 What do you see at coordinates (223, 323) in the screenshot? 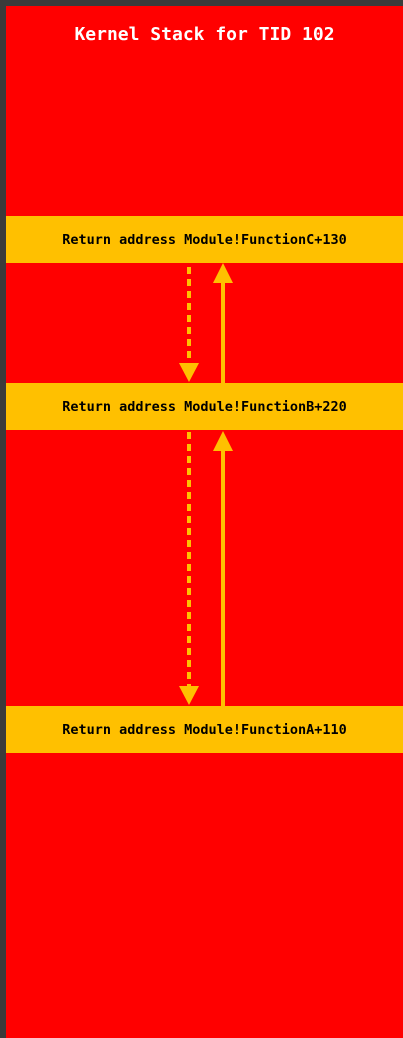
I see `solid-arrow-b-to-c` at bounding box center [223, 323].